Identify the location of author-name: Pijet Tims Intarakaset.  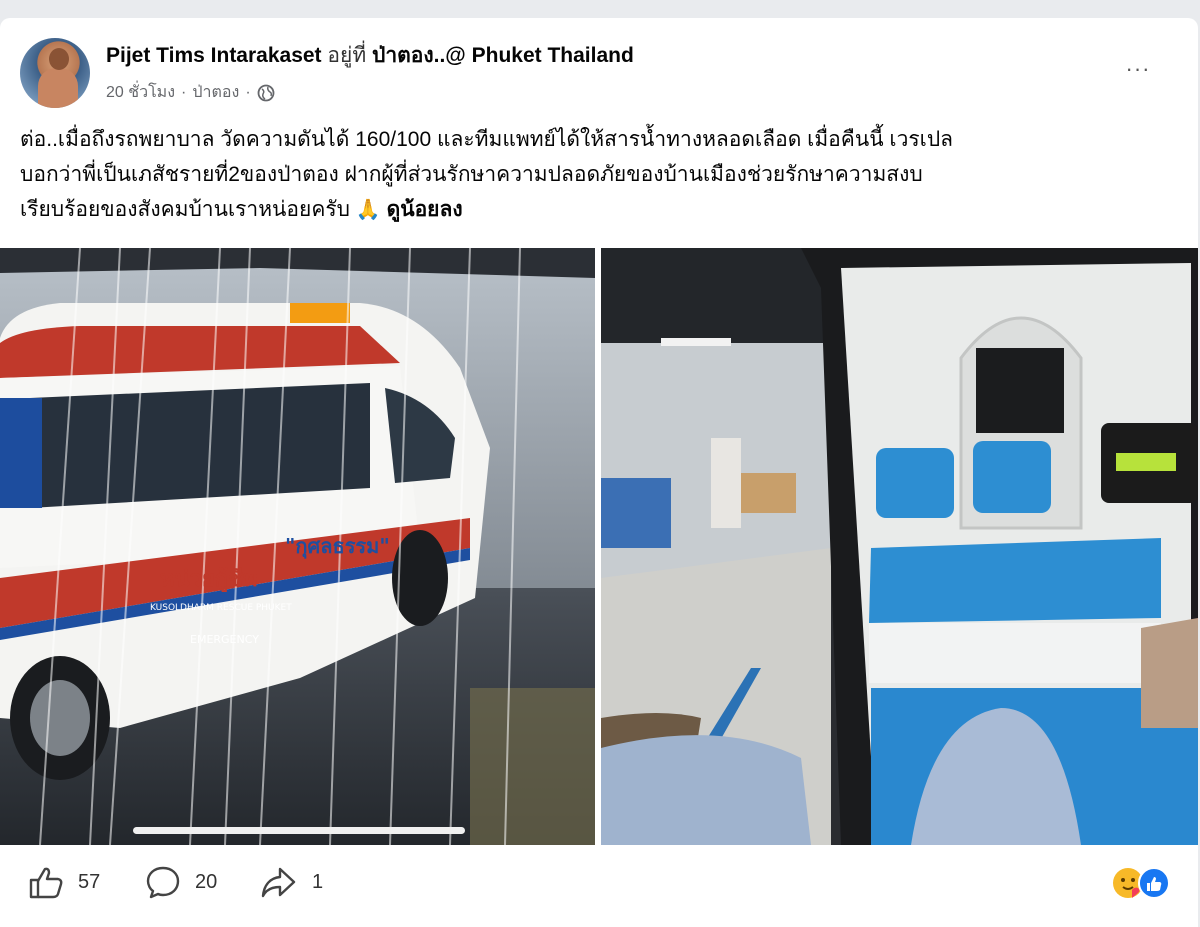
(214, 55).